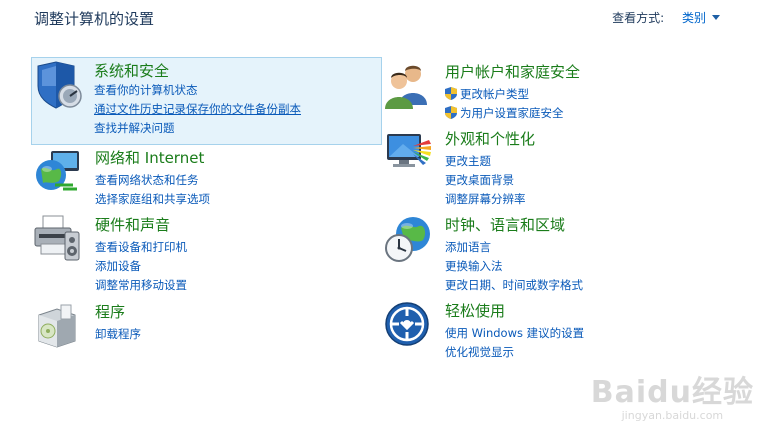 The width and height of the screenshot is (782, 432). I want to click on link-add-device: 添加设备, so click(141, 266).